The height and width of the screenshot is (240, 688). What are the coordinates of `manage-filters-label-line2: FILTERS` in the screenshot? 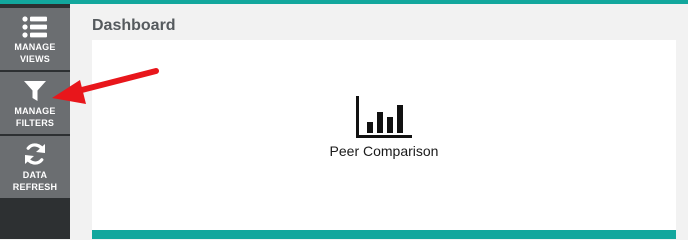 It's located at (35, 123).